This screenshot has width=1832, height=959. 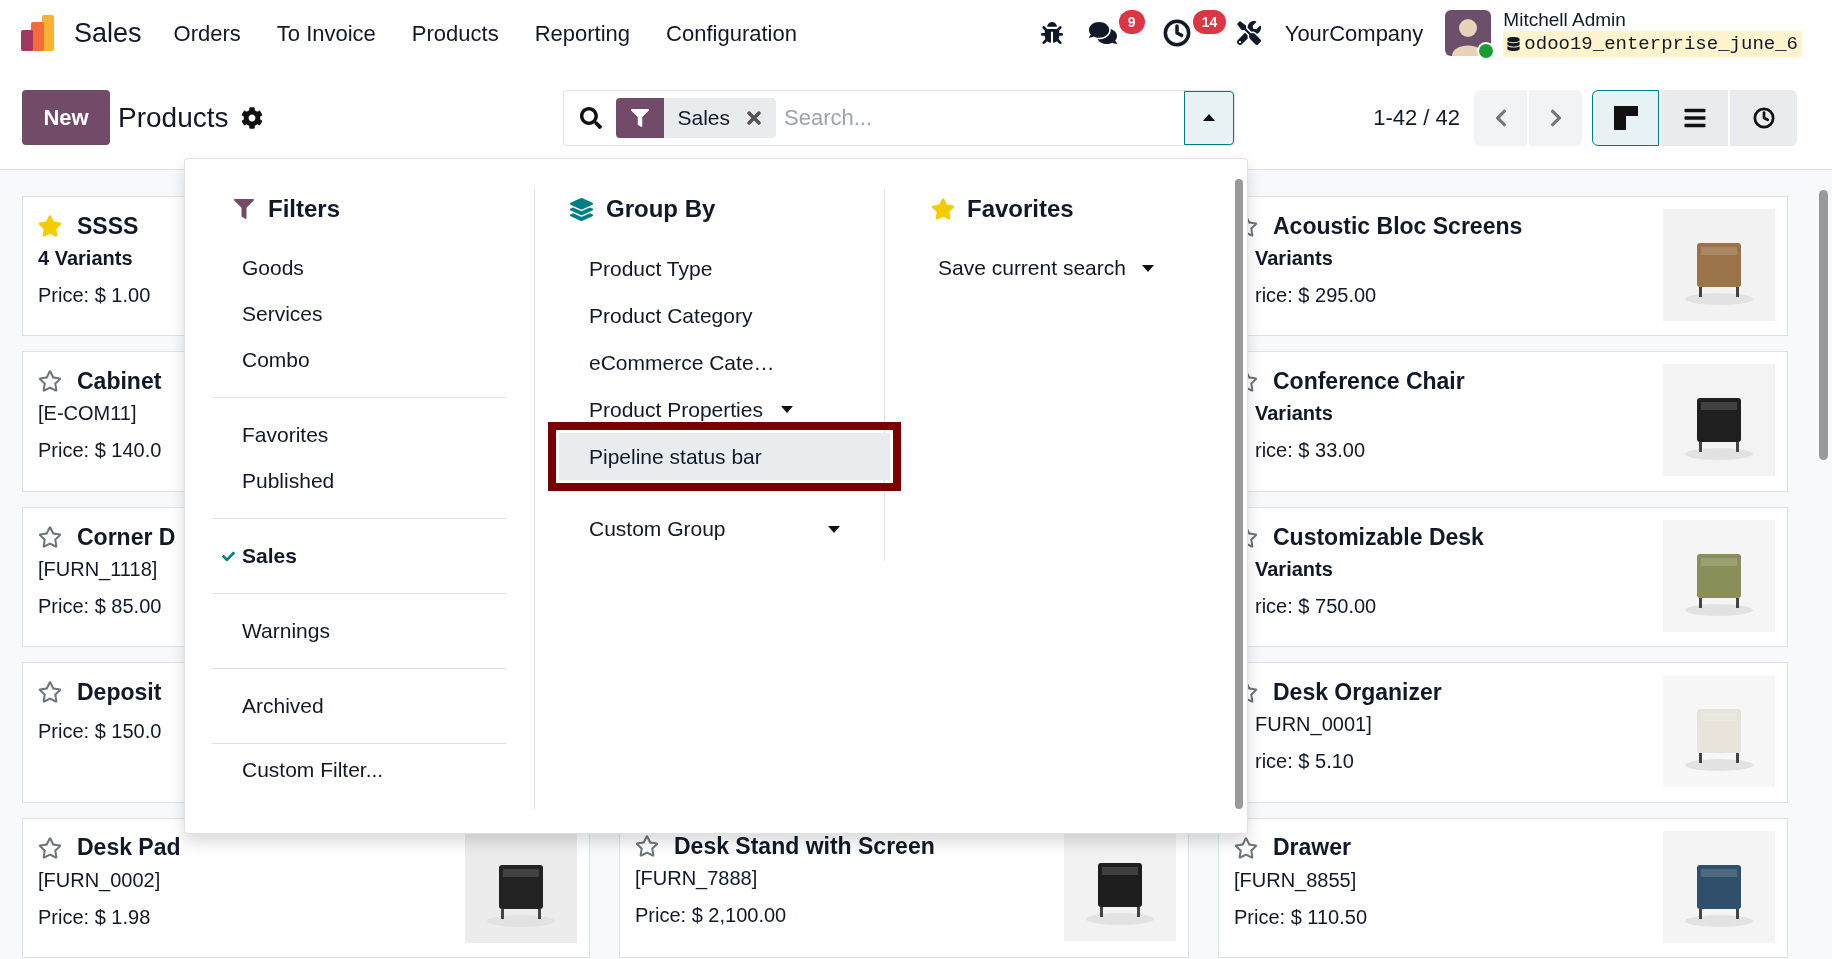 I want to click on menu-item: Orders, so click(x=207, y=33).